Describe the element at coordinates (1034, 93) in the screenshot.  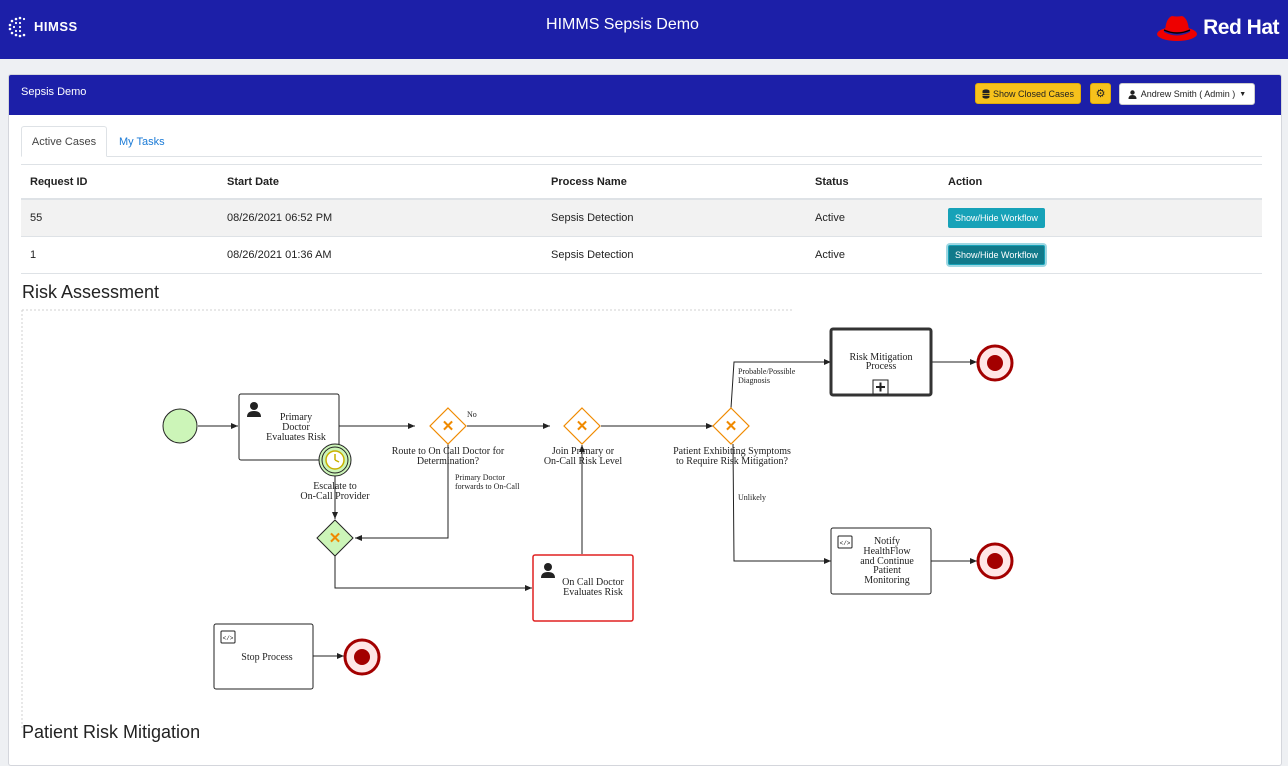
I see `show-closed-cases-label: Show Closed Cases` at that location.